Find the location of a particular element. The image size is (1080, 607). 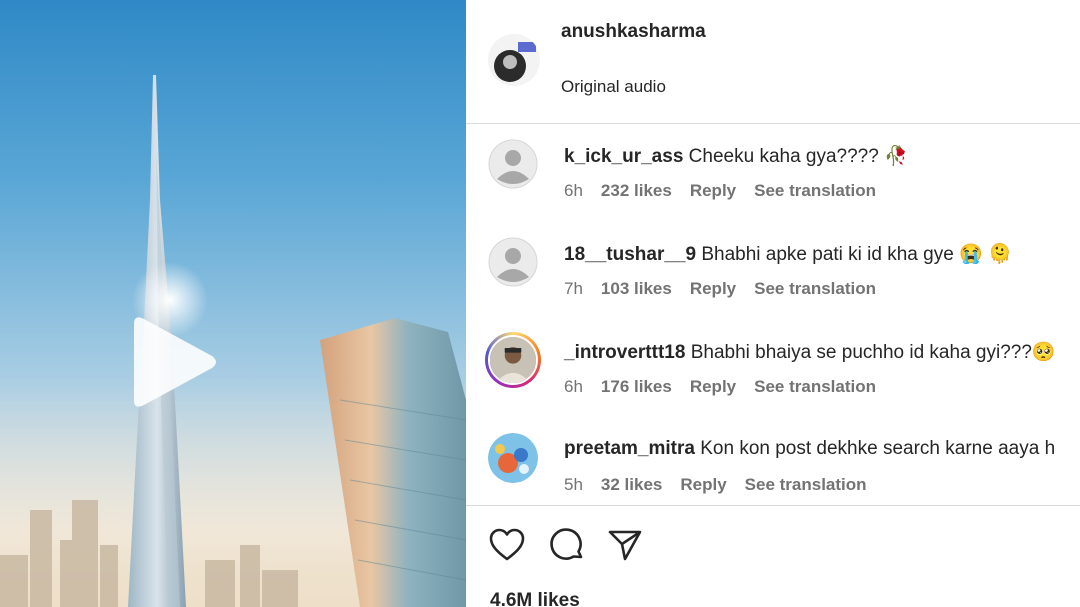

comment-username: preetam_mitra is located at coordinates (629, 448).